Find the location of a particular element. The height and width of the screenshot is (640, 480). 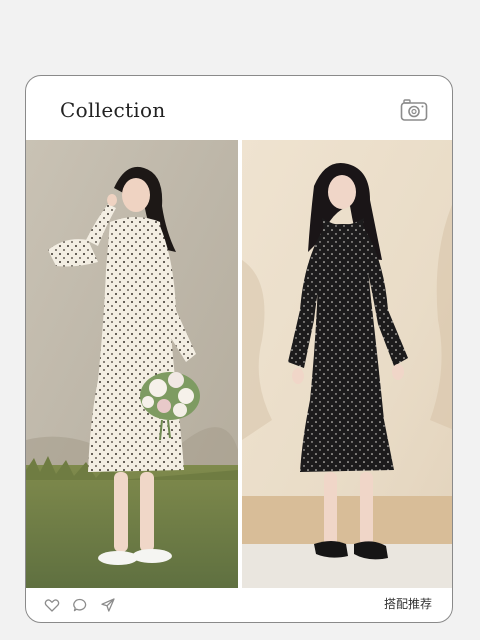

action-bar is located at coordinates (80, 605).